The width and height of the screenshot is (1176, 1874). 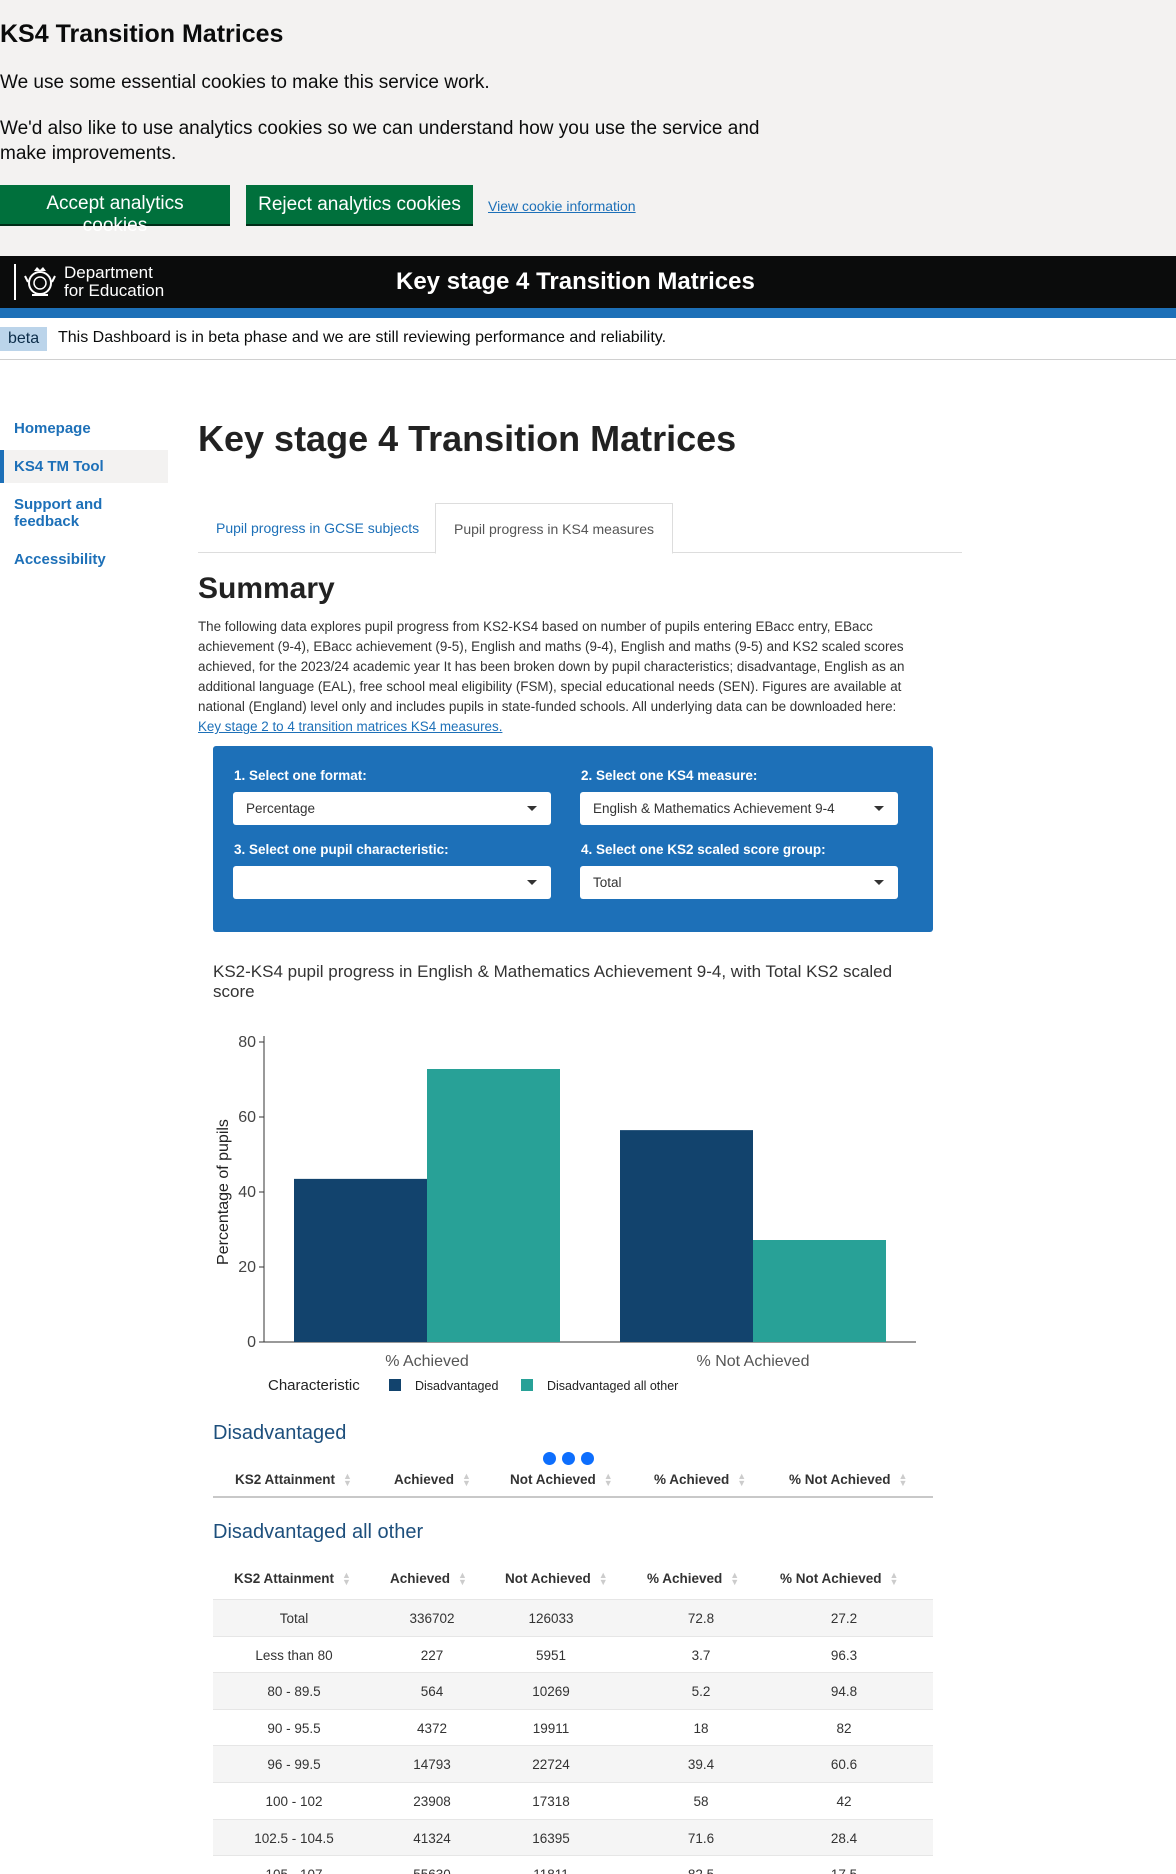 What do you see at coordinates (844, 1870) in the screenshot?
I see `table-cell: 17.5` at bounding box center [844, 1870].